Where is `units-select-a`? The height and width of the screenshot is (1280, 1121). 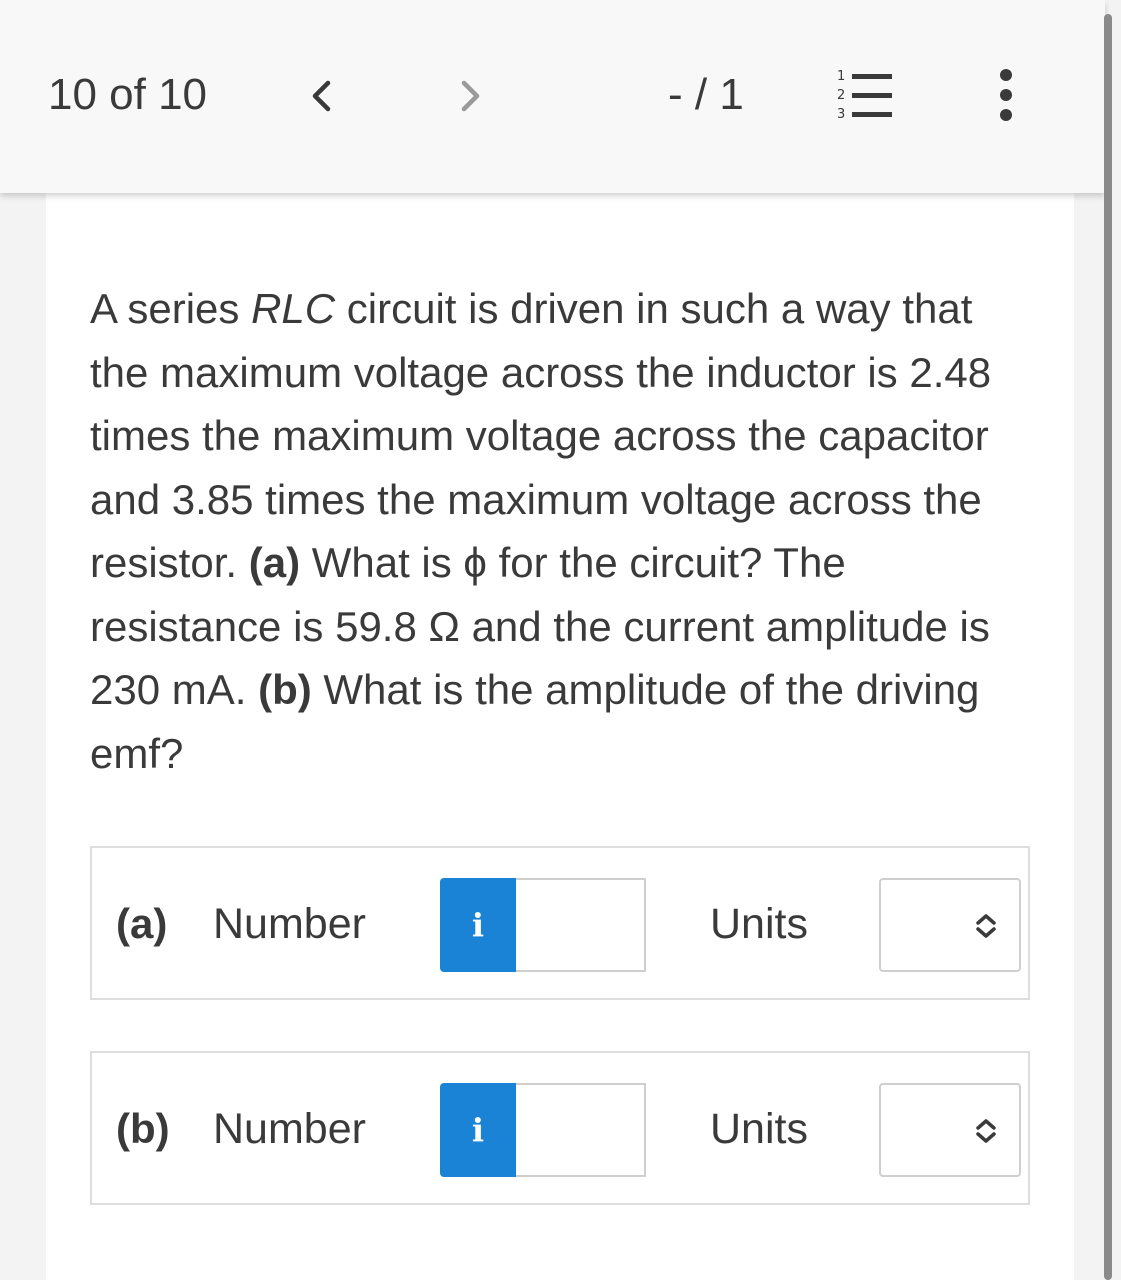 units-select-a is located at coordinates (950, 925).